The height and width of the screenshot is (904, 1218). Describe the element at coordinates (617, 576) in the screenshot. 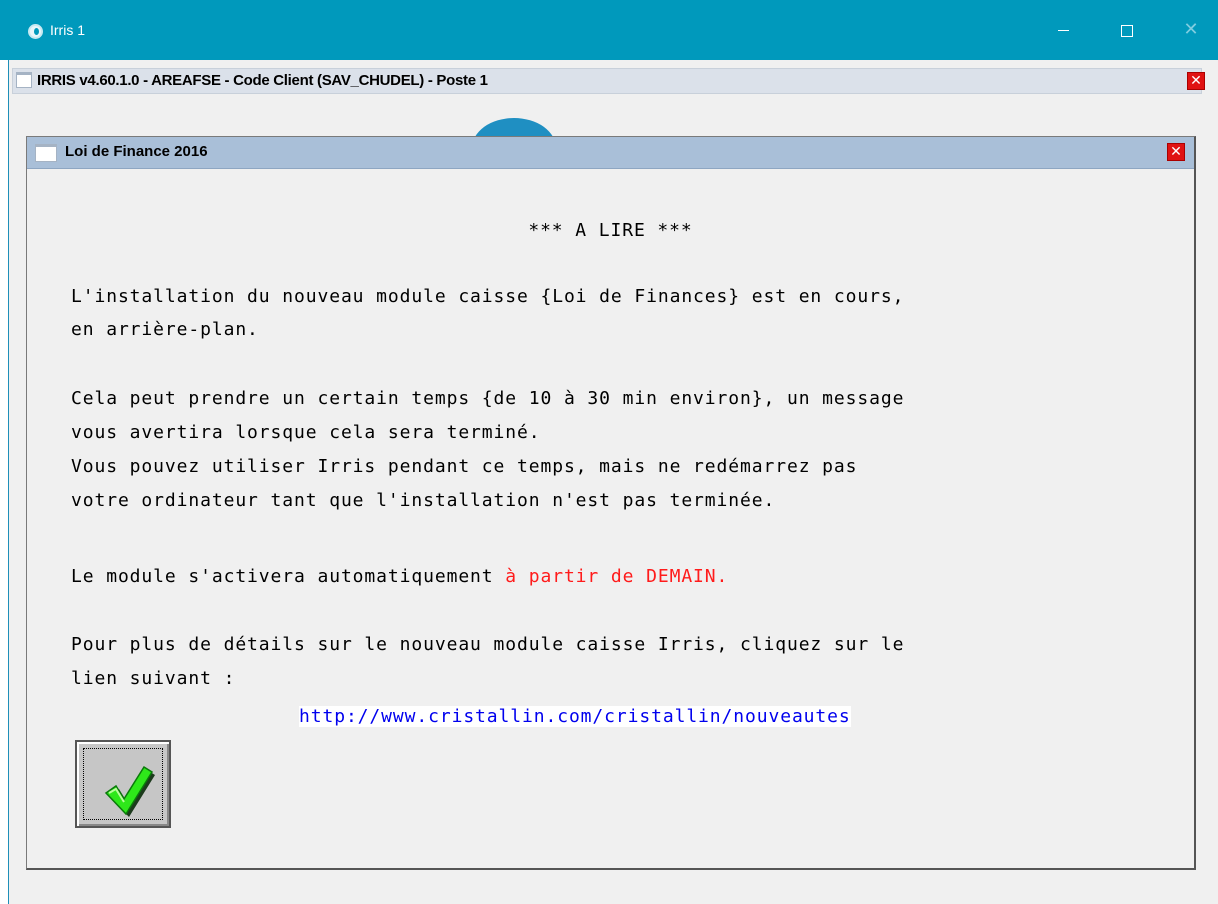

I see `activation-date-highlight: à partir de DEMAIN.` at that location.